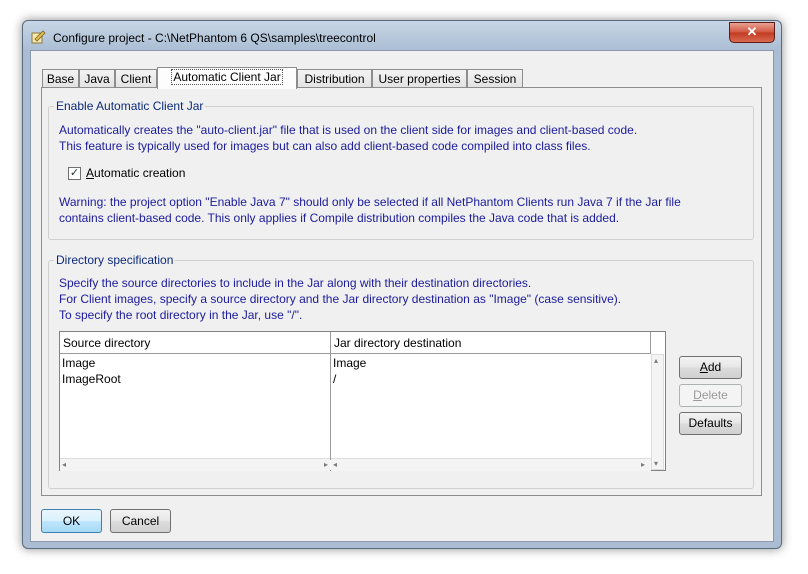 The image size is (808, 574). What do you see at coordinates (710, 423) in the screenshot?
I see `defaults-button: Defaults` at bounding box center [710, 423].